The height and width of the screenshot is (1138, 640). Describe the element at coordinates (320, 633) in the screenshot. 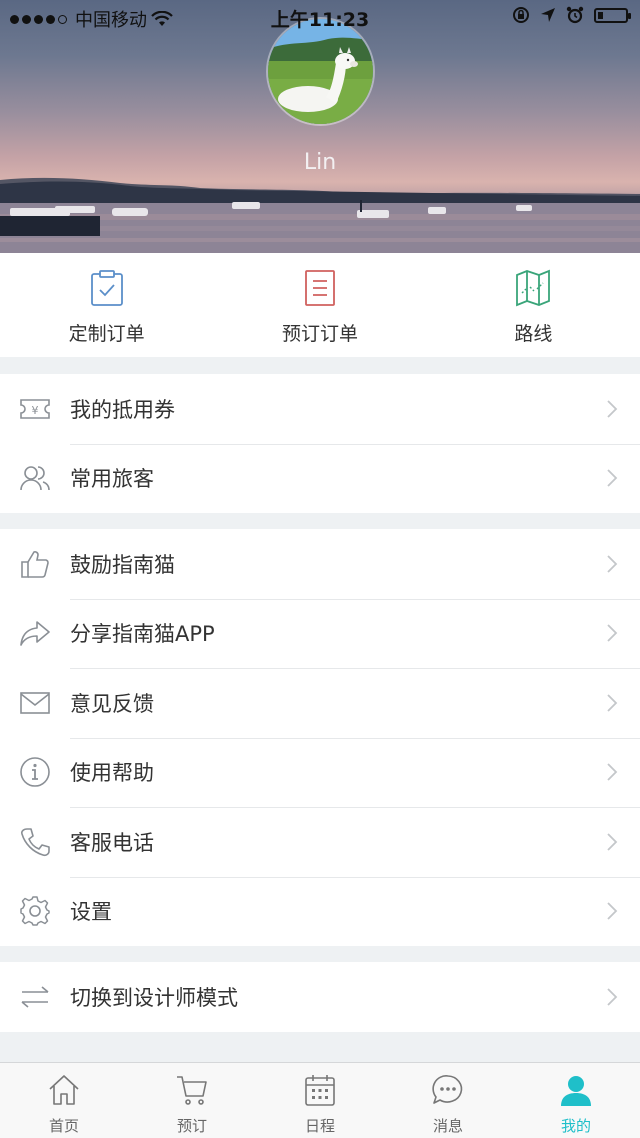

I see `share-app-row: 分享指南猫APP` at that location.